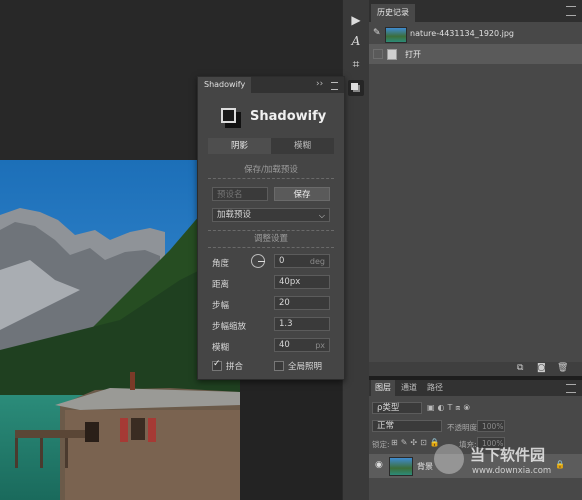 This screenshot has width=582, height=500. I want to click on shadowify-tabs: 阴影 模糊, so click(271, 146).